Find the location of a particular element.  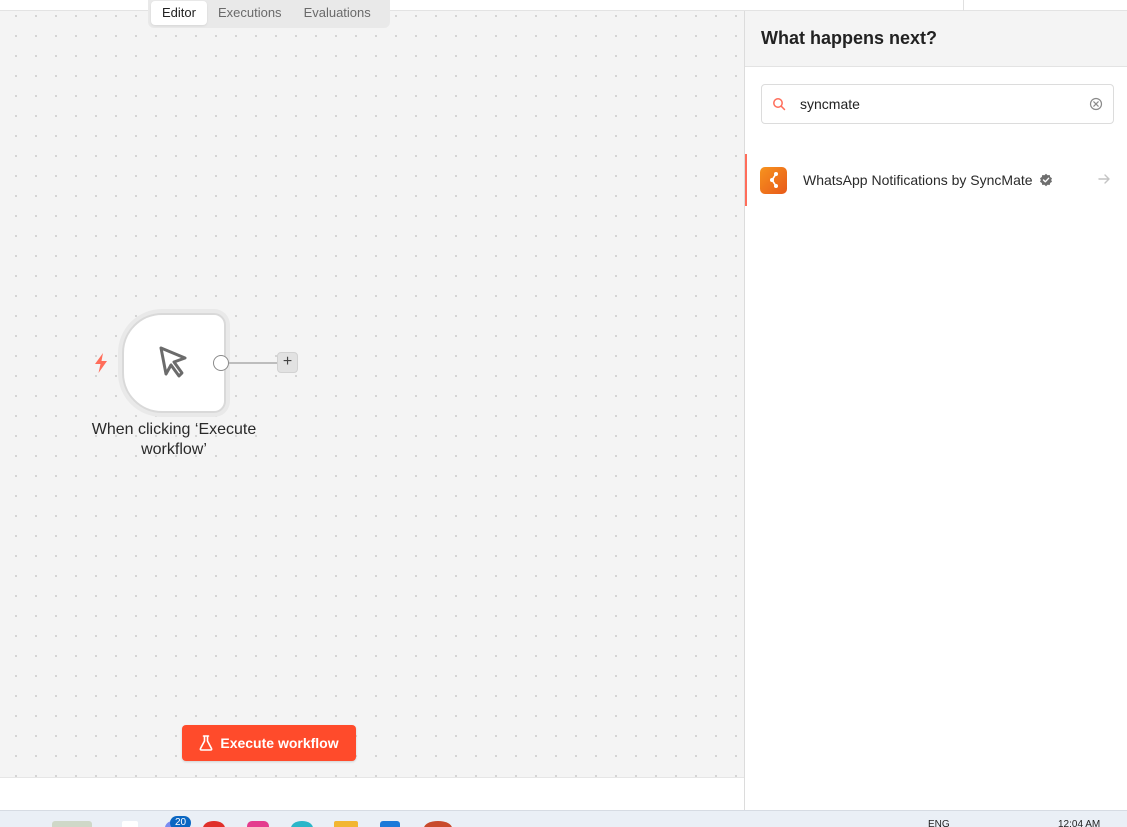

cursor-pointer-icon is located at coordinates (173, 362).